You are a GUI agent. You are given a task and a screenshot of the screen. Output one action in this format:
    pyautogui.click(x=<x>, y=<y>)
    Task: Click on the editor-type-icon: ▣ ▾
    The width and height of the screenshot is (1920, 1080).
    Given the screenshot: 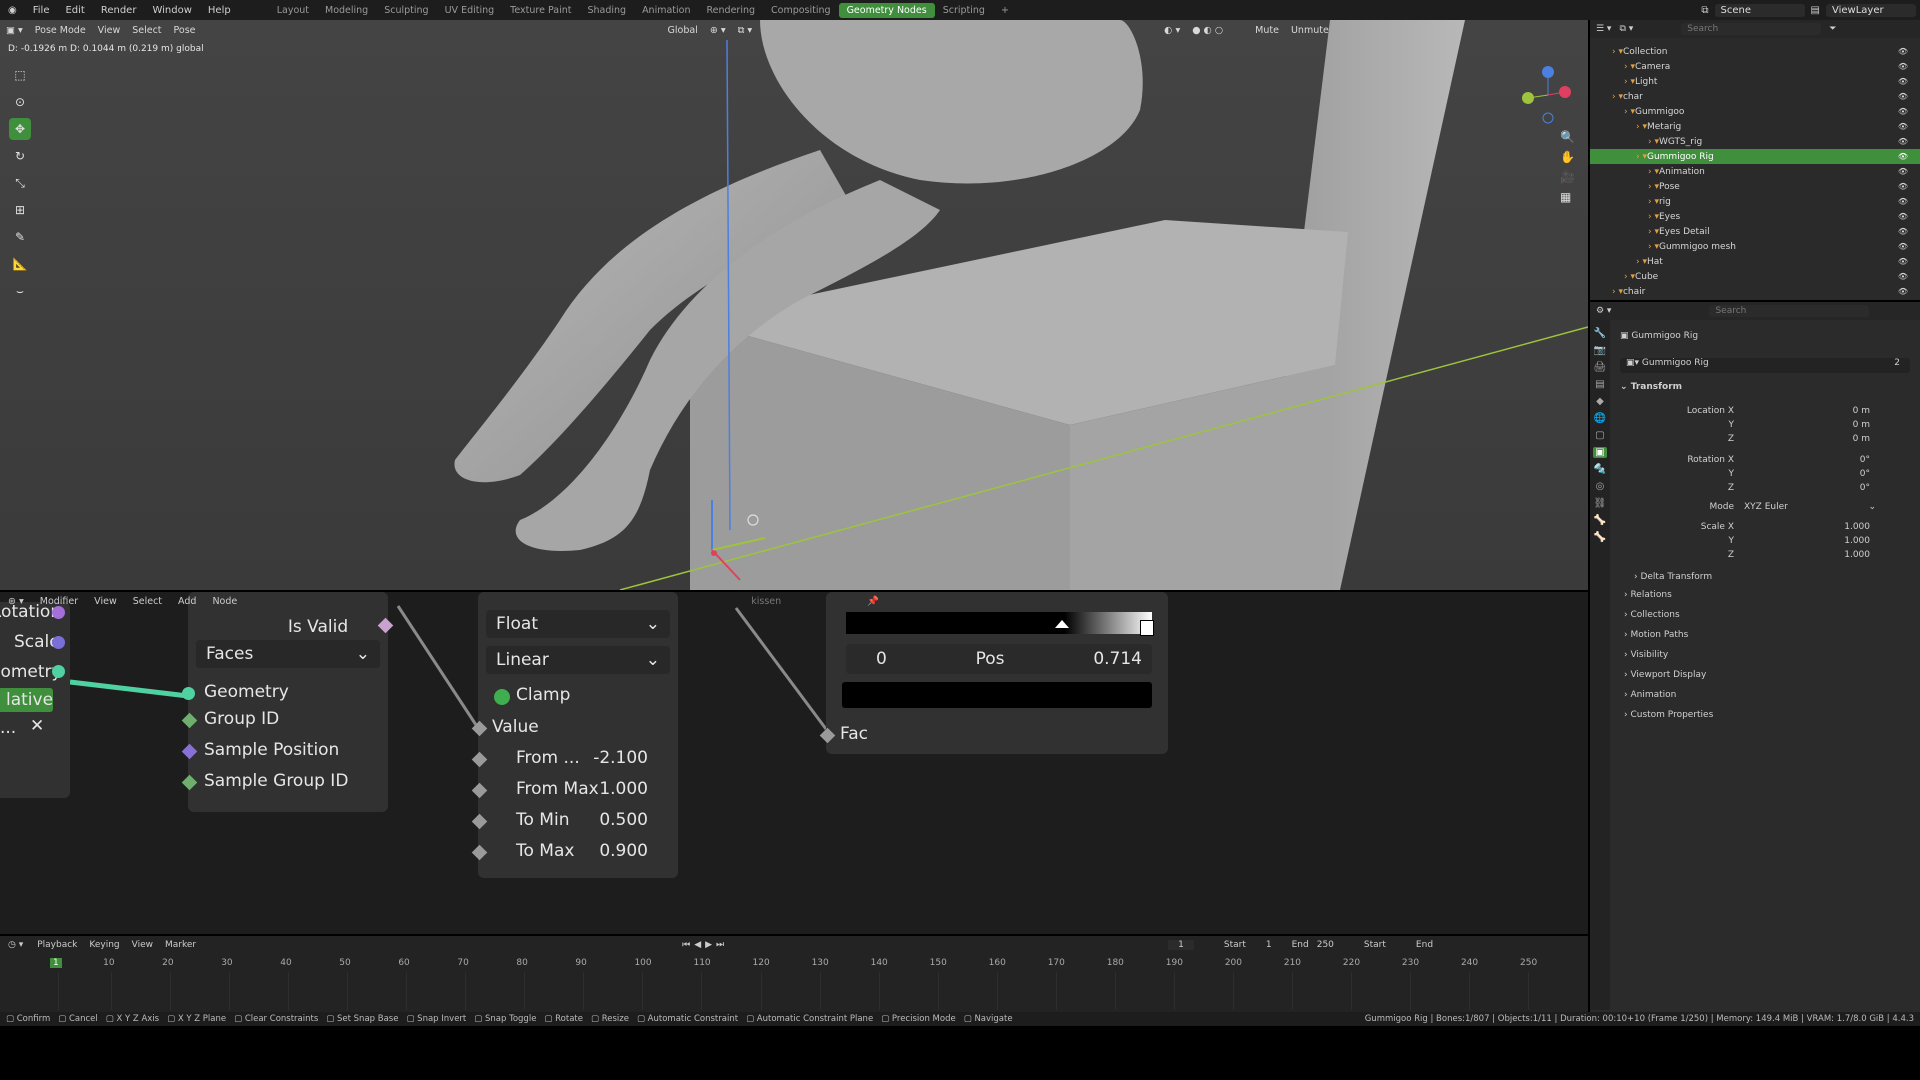 What is the action you would take?
    pyautogui.click(x=14, y=30)
    